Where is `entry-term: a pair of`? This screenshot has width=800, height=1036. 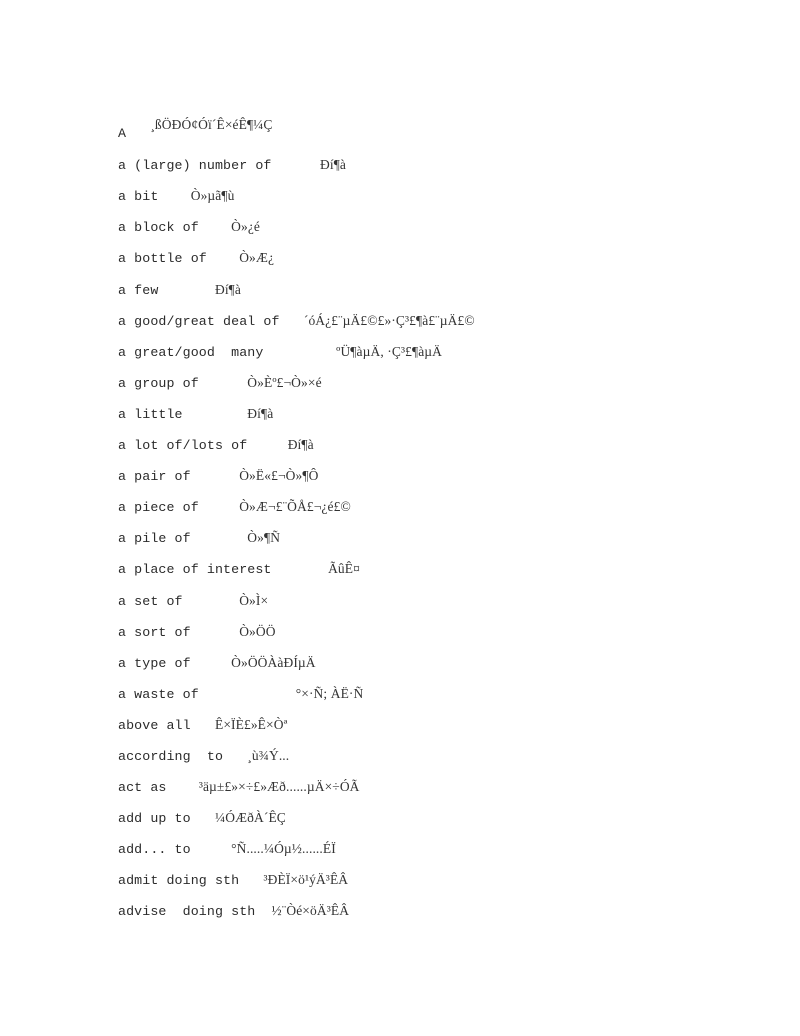
entry-term: a pair of is located at coordinates (154, 477).